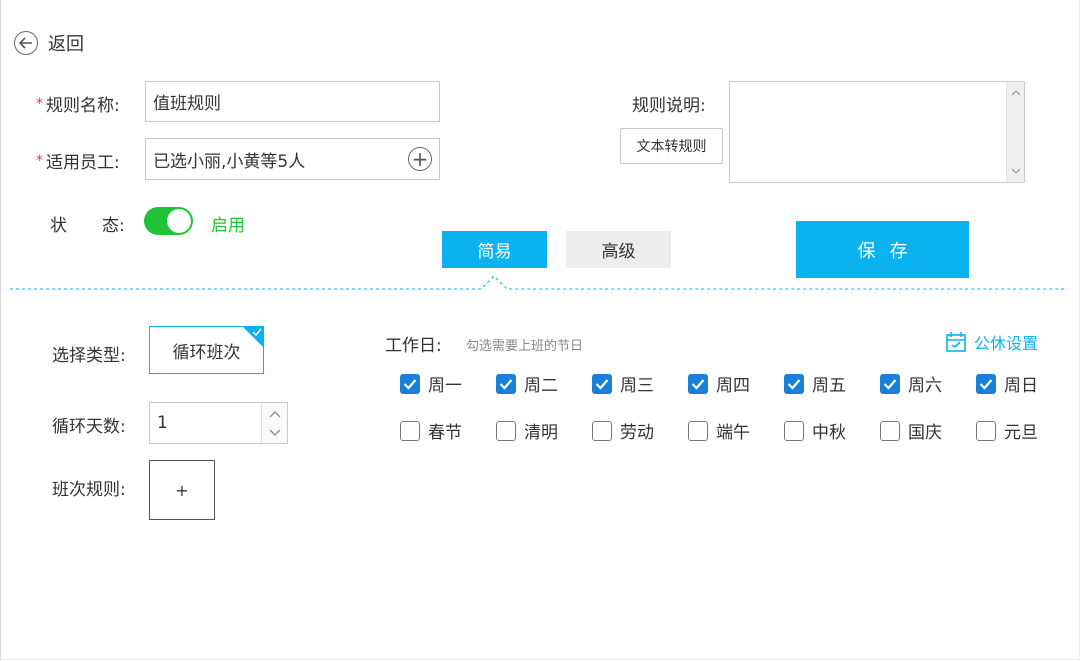 Image resolution: width=1080 pixels, height=661 pixels. What do you see at coordinates (829, 386) in the screenshot?
I see `weekday-label: 周五` at bounding box center [829, 386].